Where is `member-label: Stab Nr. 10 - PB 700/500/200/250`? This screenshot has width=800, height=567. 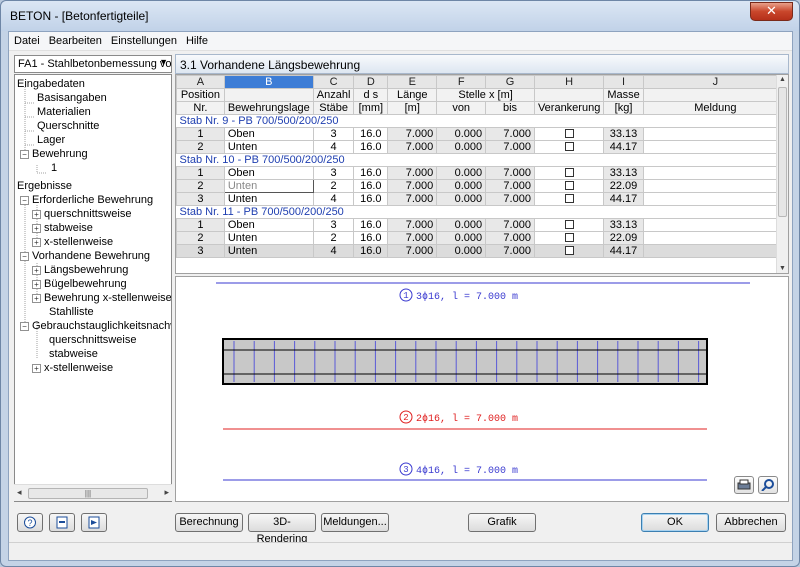 member-label: Stab Nr. 10 - PB 700/500/200/250 is located at coordinates (482, 160).